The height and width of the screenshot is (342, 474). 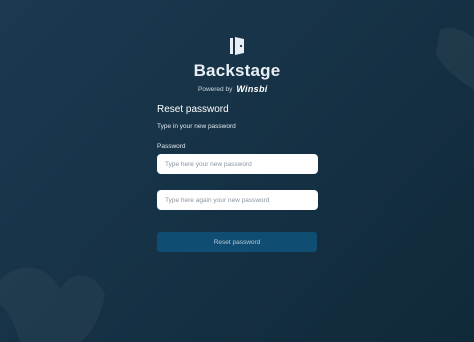 What do you see at coordinates (237, 46) in the screenshot?
I see `door-icon` at bounding box center [237, 46].